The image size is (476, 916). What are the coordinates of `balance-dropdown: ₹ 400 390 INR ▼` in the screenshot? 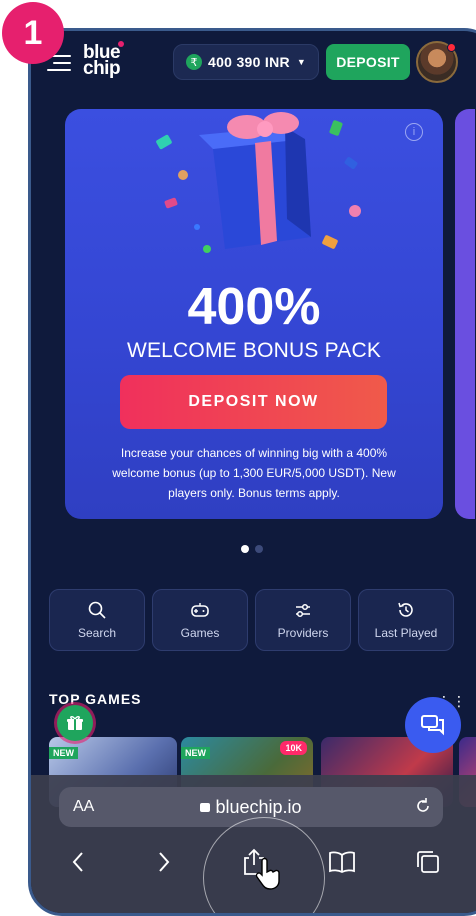 It's located at (246, 62).